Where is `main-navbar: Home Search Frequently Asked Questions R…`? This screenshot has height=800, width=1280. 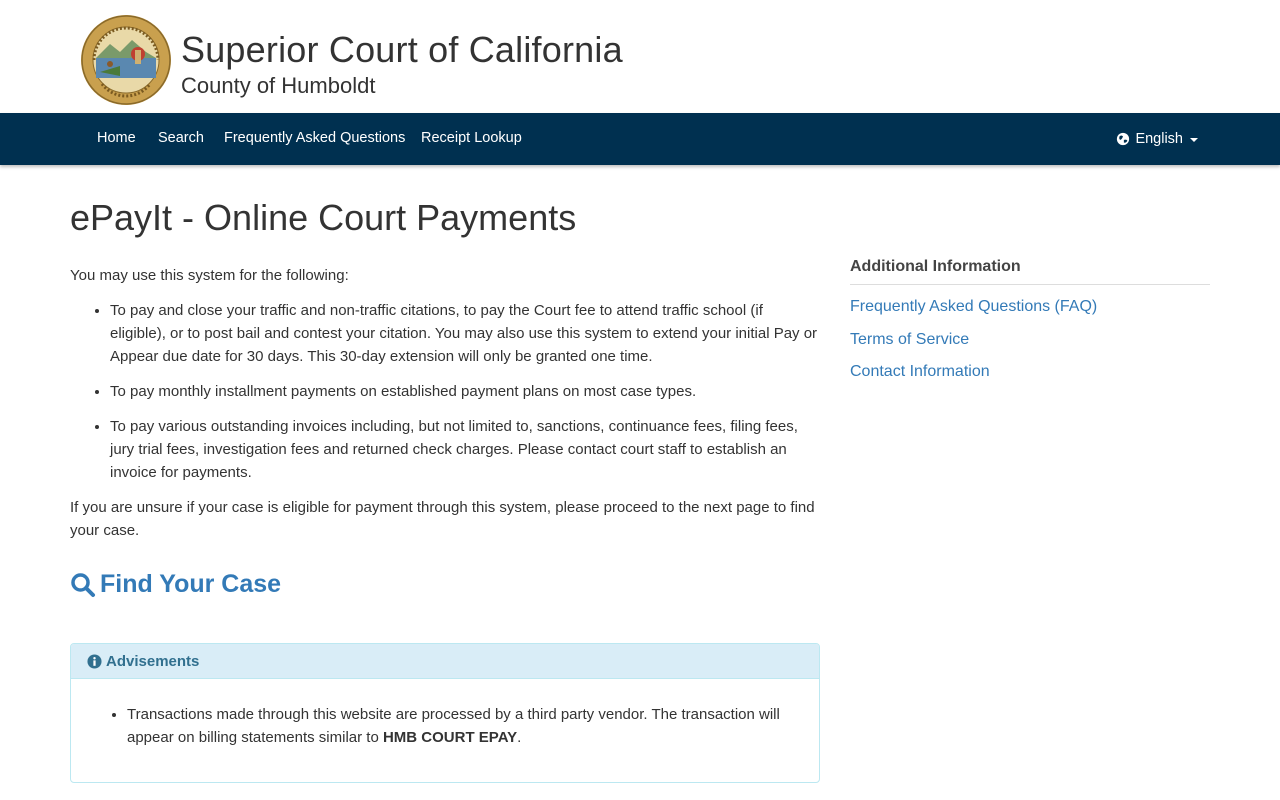
main-navbar: Home Search Frequently Asked Questions R… is located at coordinates (640, 139).